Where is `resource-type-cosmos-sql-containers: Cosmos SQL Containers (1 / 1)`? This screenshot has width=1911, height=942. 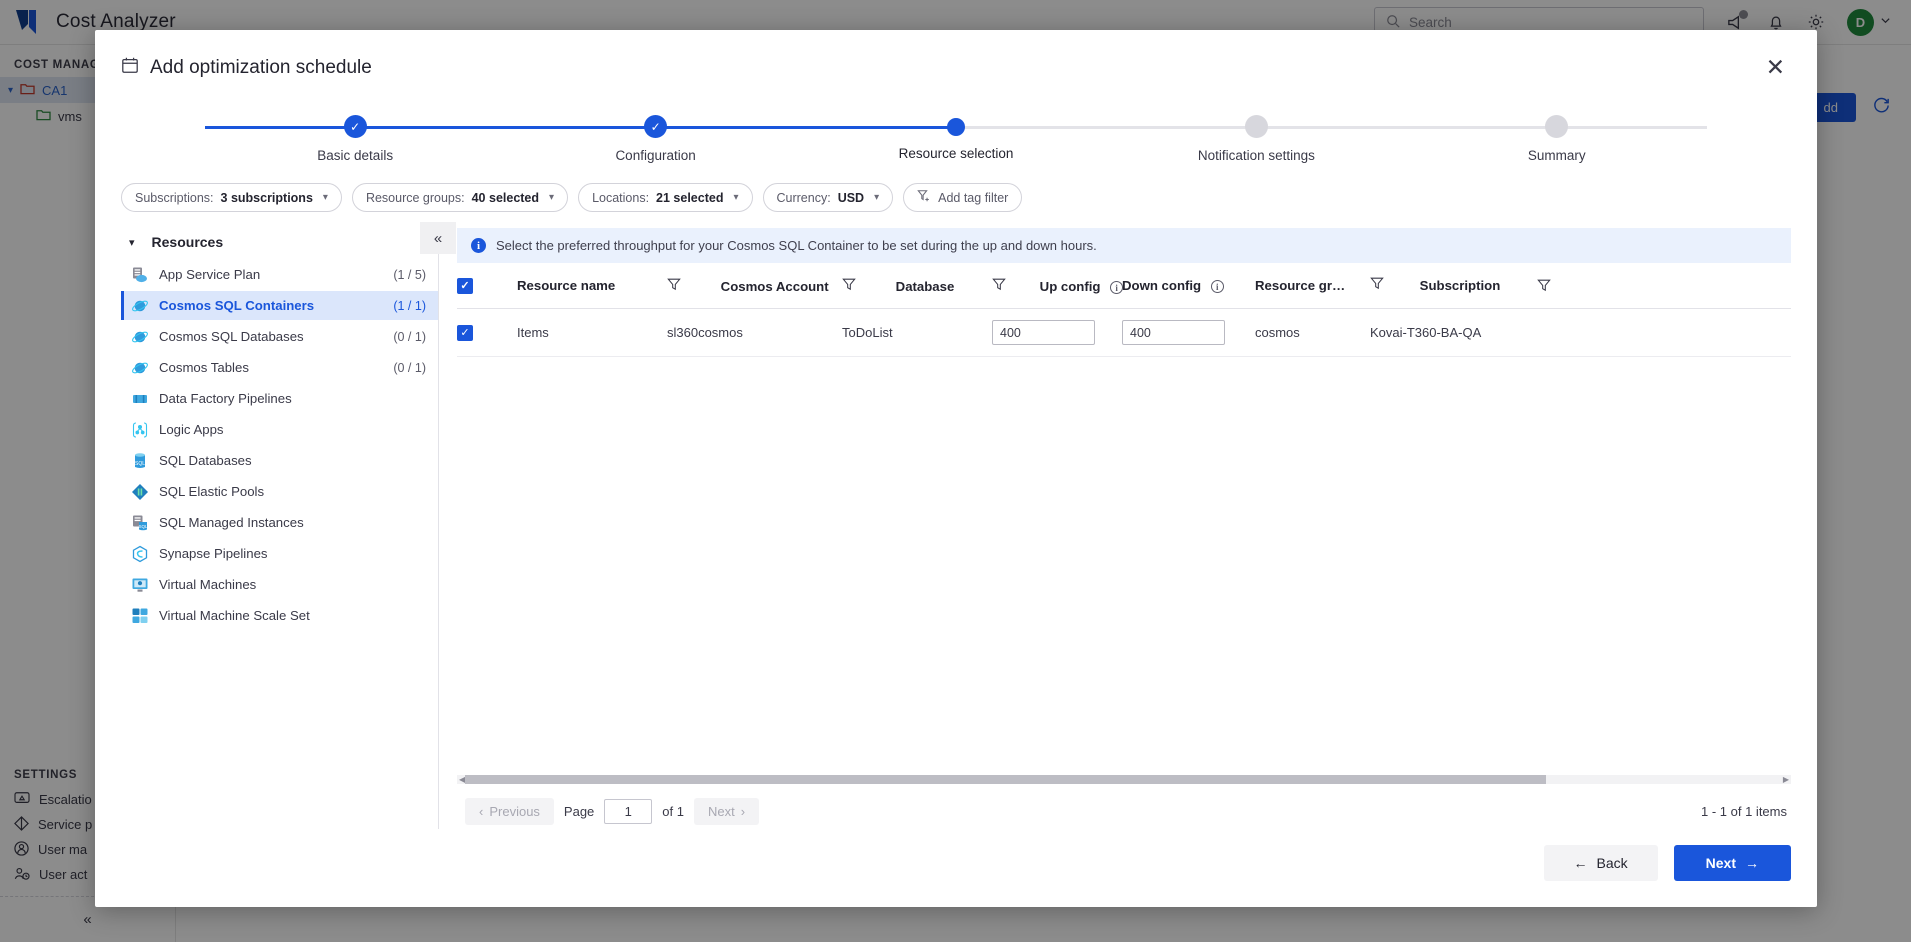 resource-type-cosmos-sql-containers: Cosmos SQL Containers (1 / 1) is located at coordinates (279, 305).